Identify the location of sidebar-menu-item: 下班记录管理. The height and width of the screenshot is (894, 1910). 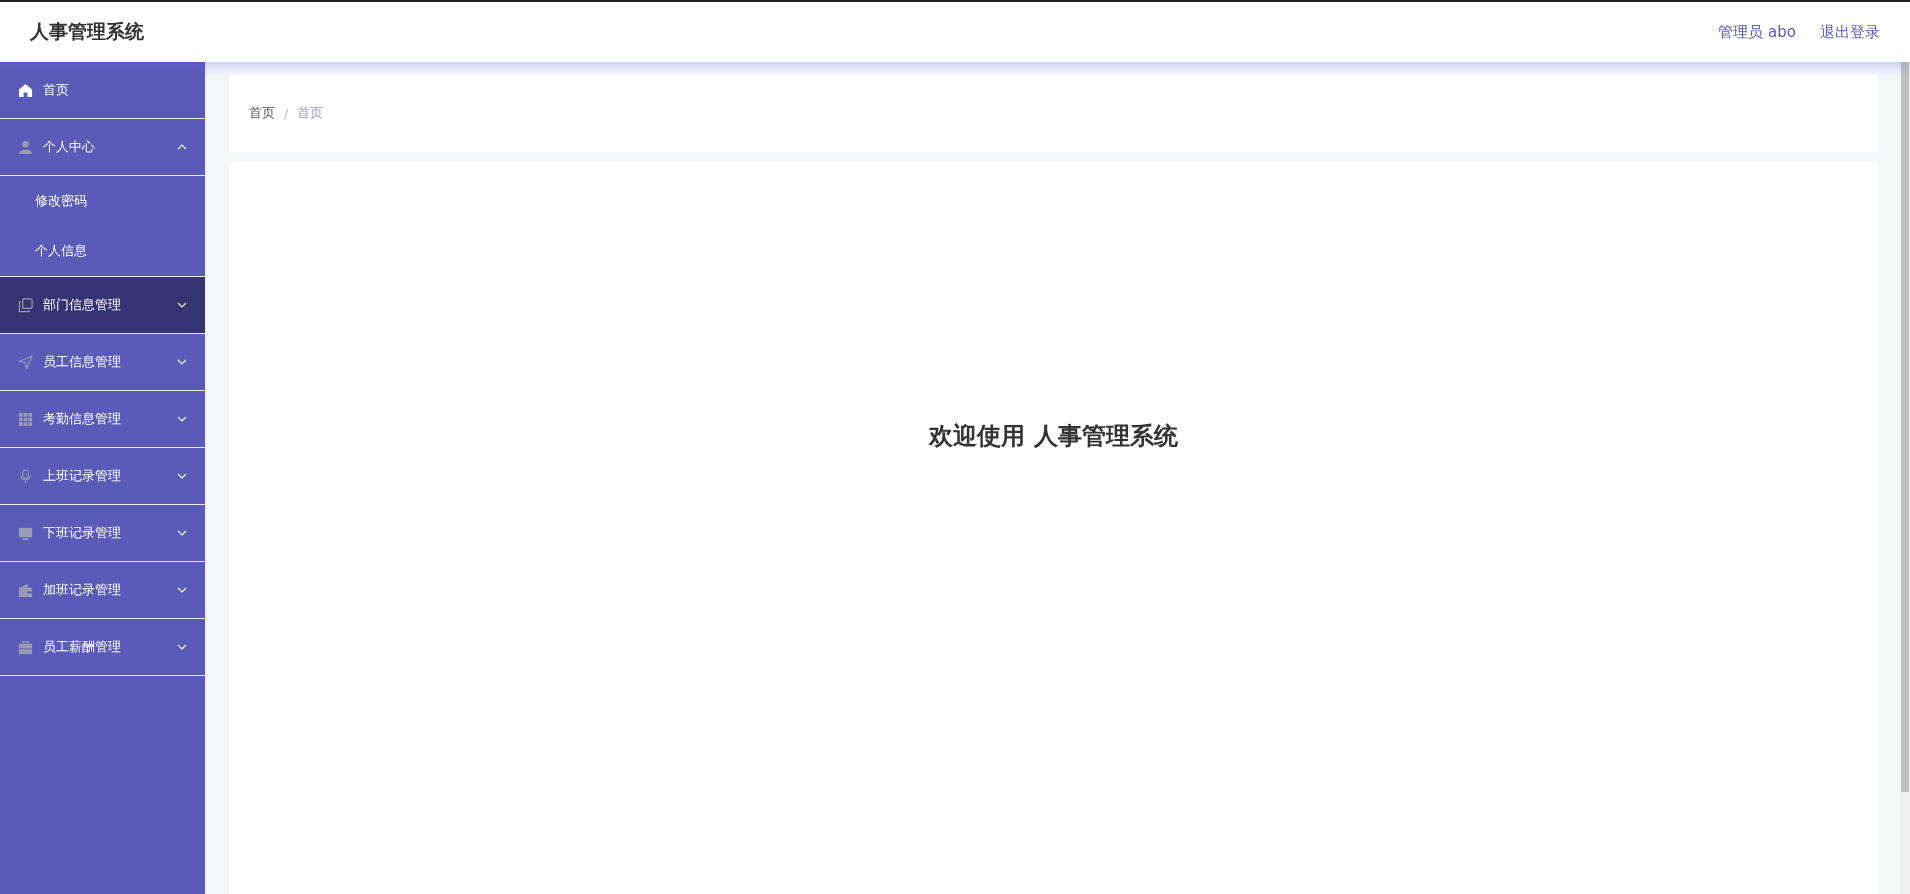
(102, 533).